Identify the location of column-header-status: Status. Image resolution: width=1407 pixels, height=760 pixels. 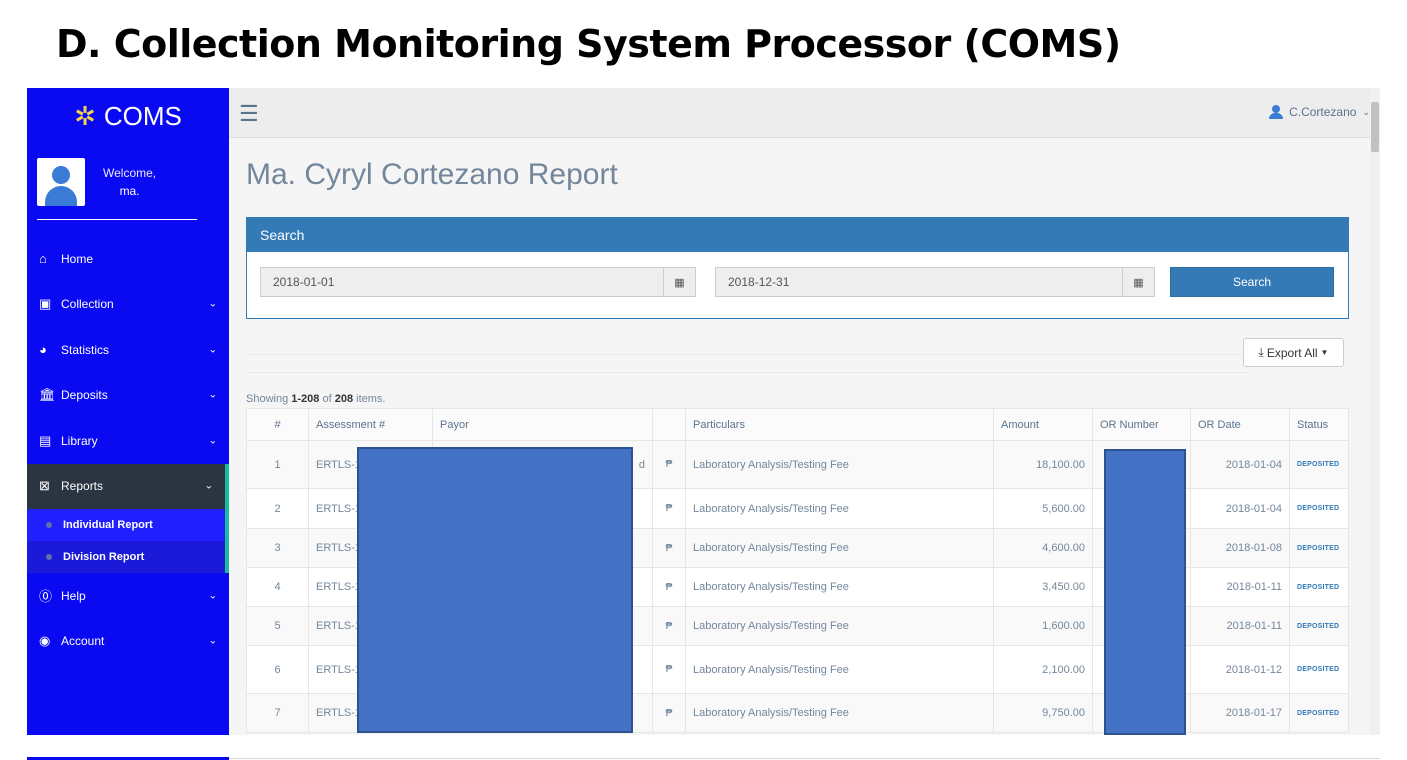
(1319, 424).